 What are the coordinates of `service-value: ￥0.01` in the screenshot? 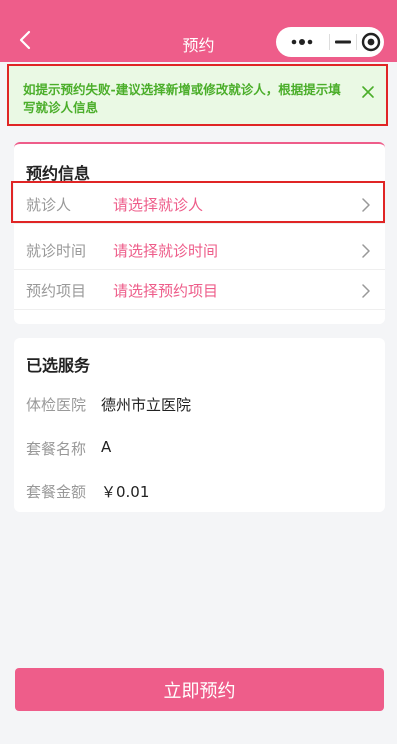 It's located at (125, 492).